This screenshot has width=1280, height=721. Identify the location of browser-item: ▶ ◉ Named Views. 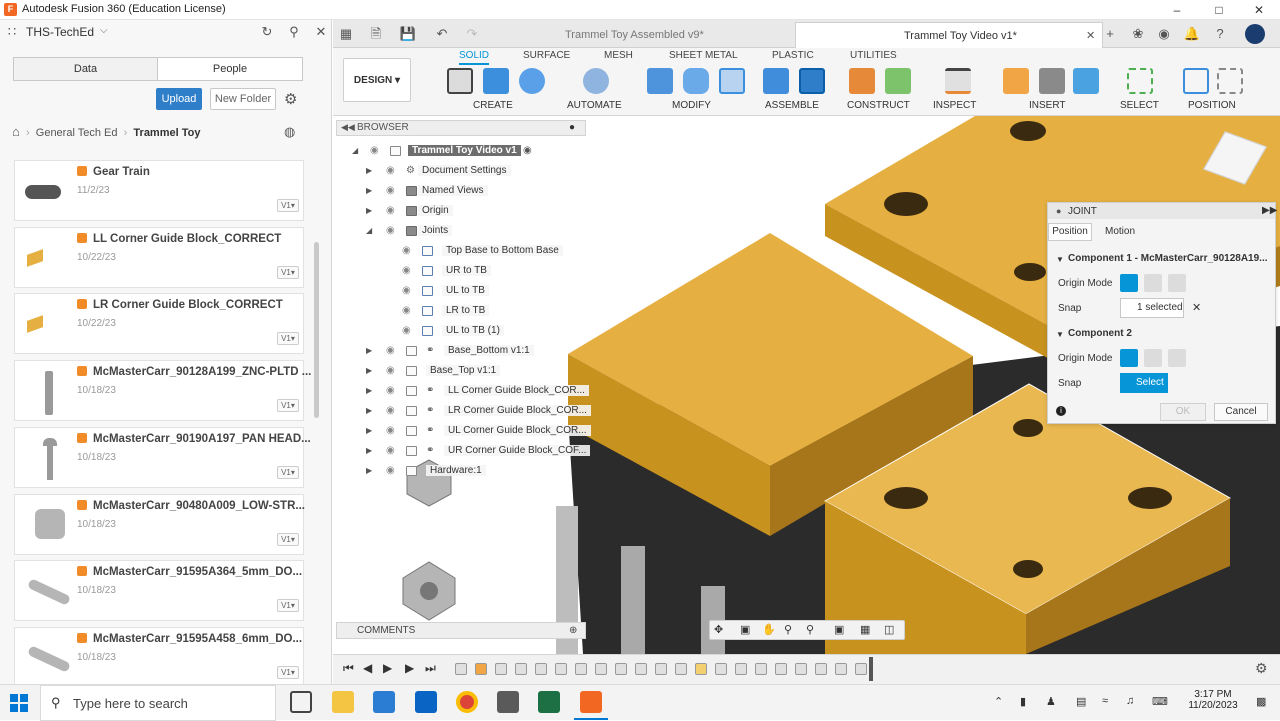
(468, 192).